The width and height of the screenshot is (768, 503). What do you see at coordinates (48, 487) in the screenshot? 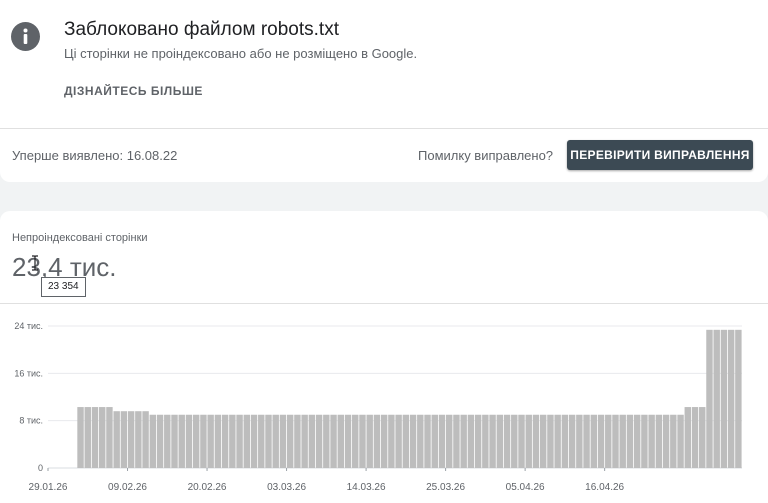
I see `x-tick-label: 29.01.26` at bounding box center [48, 487].